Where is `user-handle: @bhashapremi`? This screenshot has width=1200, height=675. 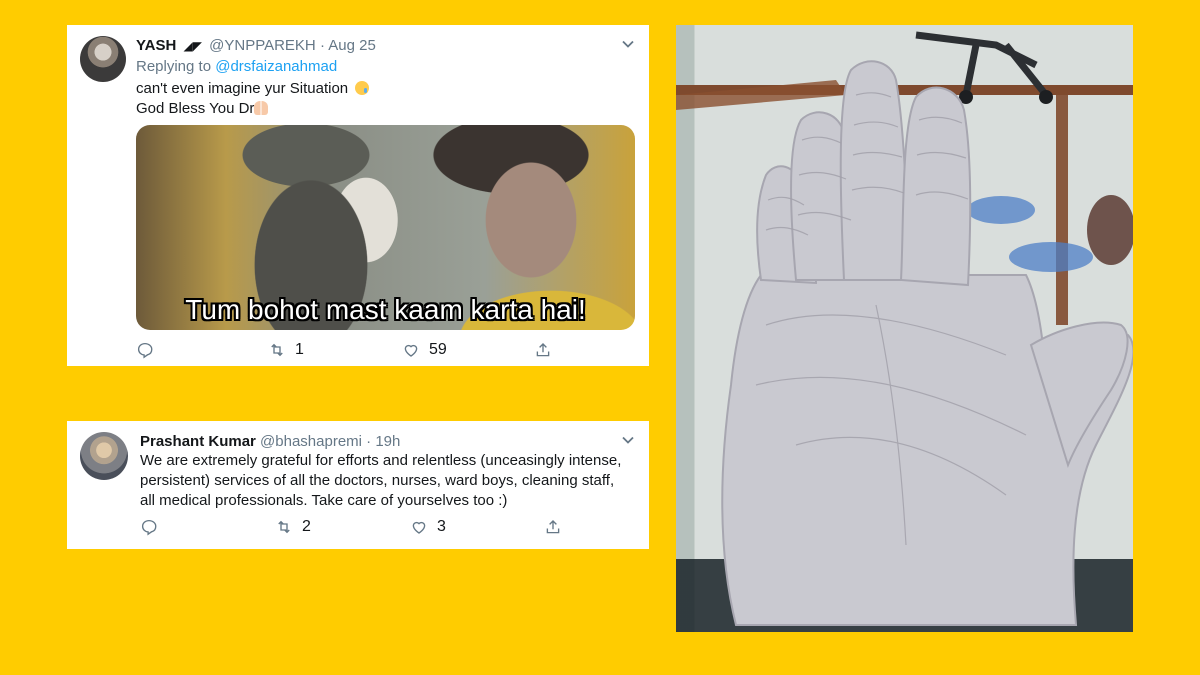 user-handle: @bhashapremi is located at coordinates (311, 441).